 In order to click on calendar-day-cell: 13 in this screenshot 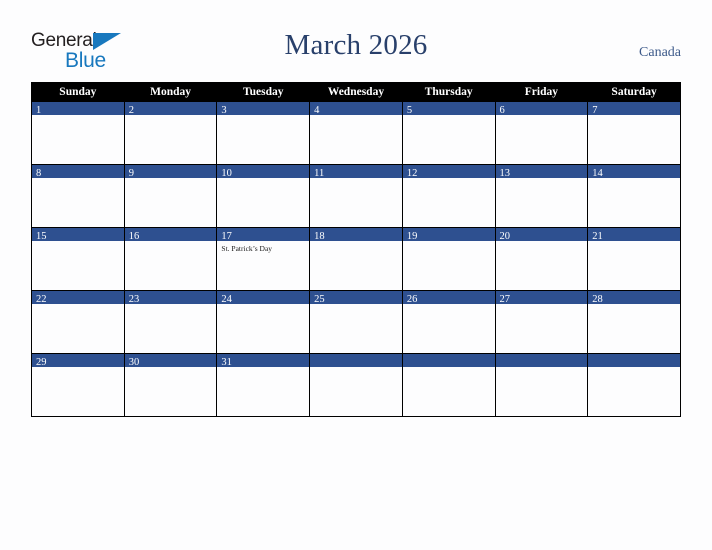, I will do `click(541, 196)`.